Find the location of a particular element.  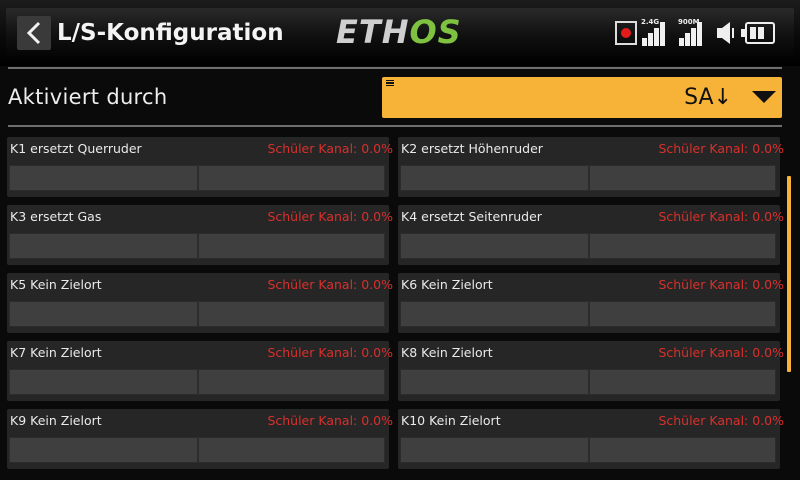

channel-card: K8 Kein Zielort Schüler Kanal: 0.0% is located at coordinates (591, 371).